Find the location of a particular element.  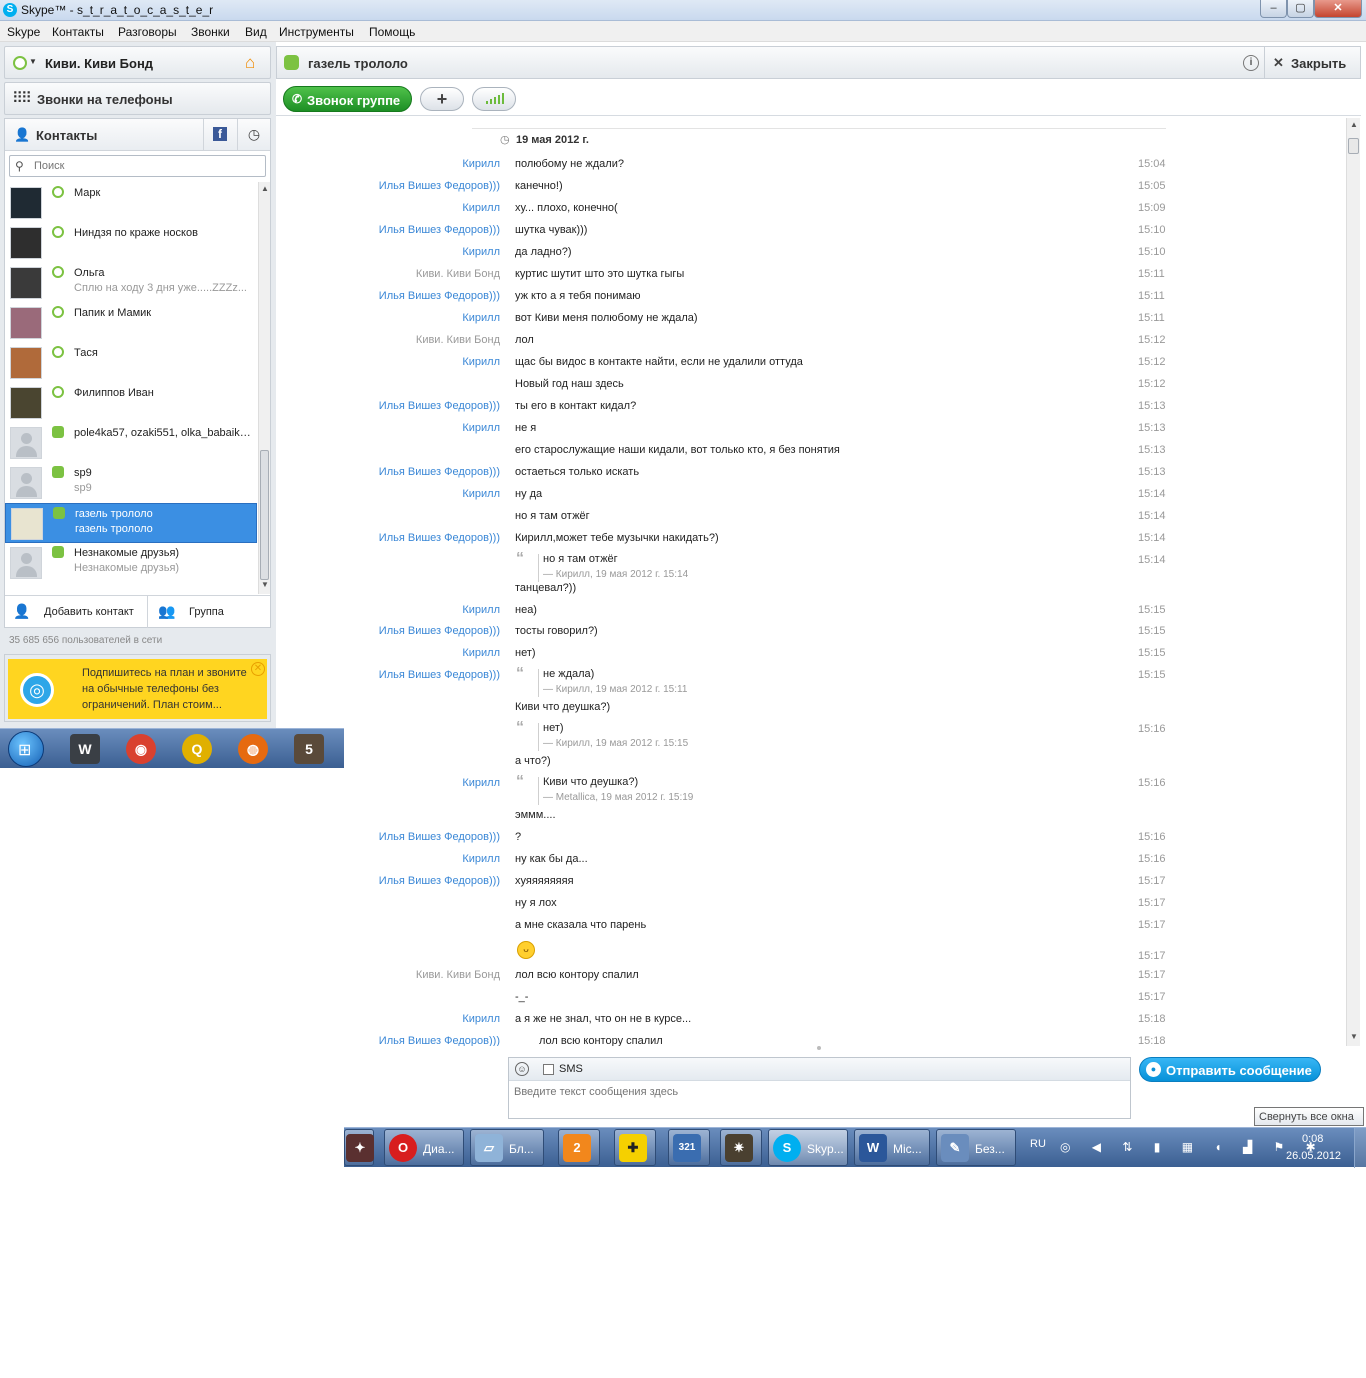

resize-handle is located at coordinates (819, 1048).